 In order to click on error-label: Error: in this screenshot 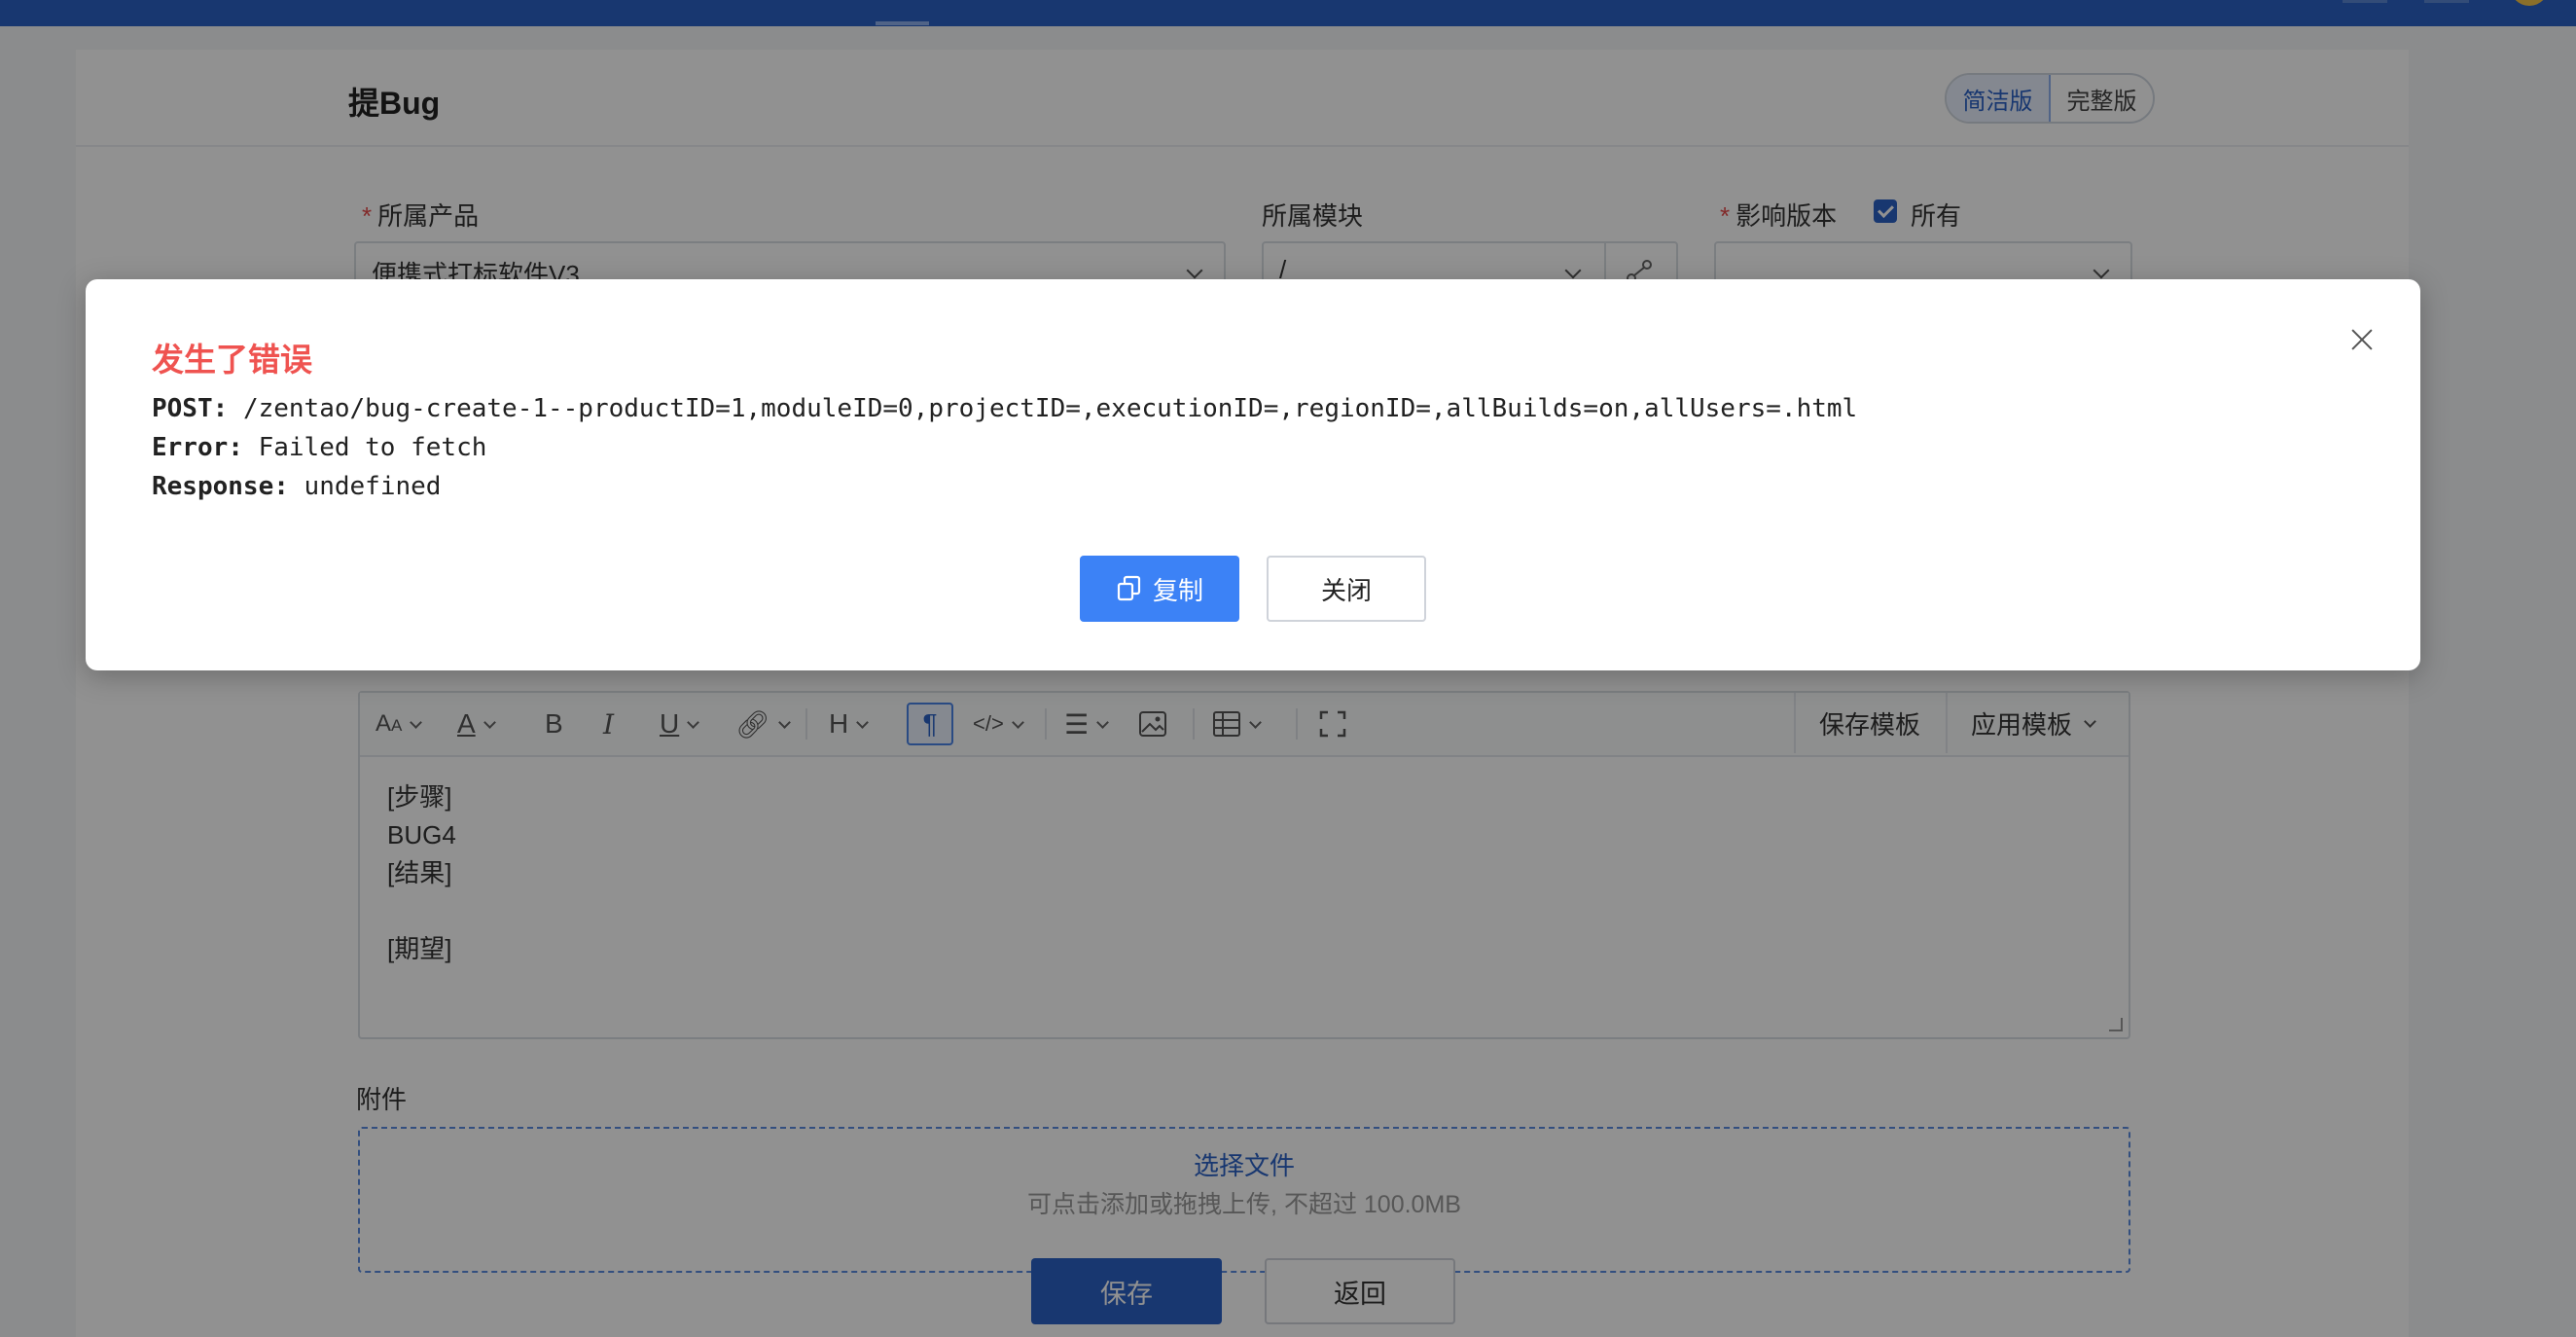, I will do `click(197, 447)`.